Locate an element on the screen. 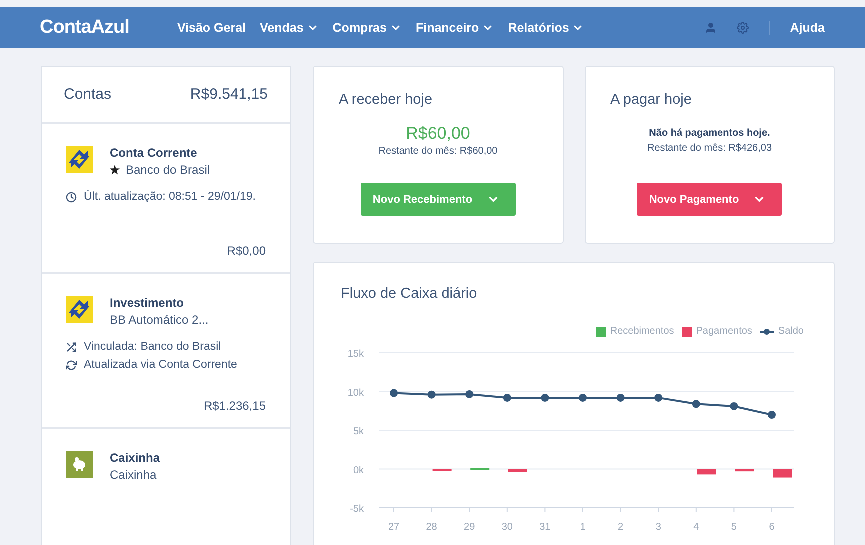 The width and height of the screenshot is (865, 545). shuffle-icon is located at coordinates (71, 347).